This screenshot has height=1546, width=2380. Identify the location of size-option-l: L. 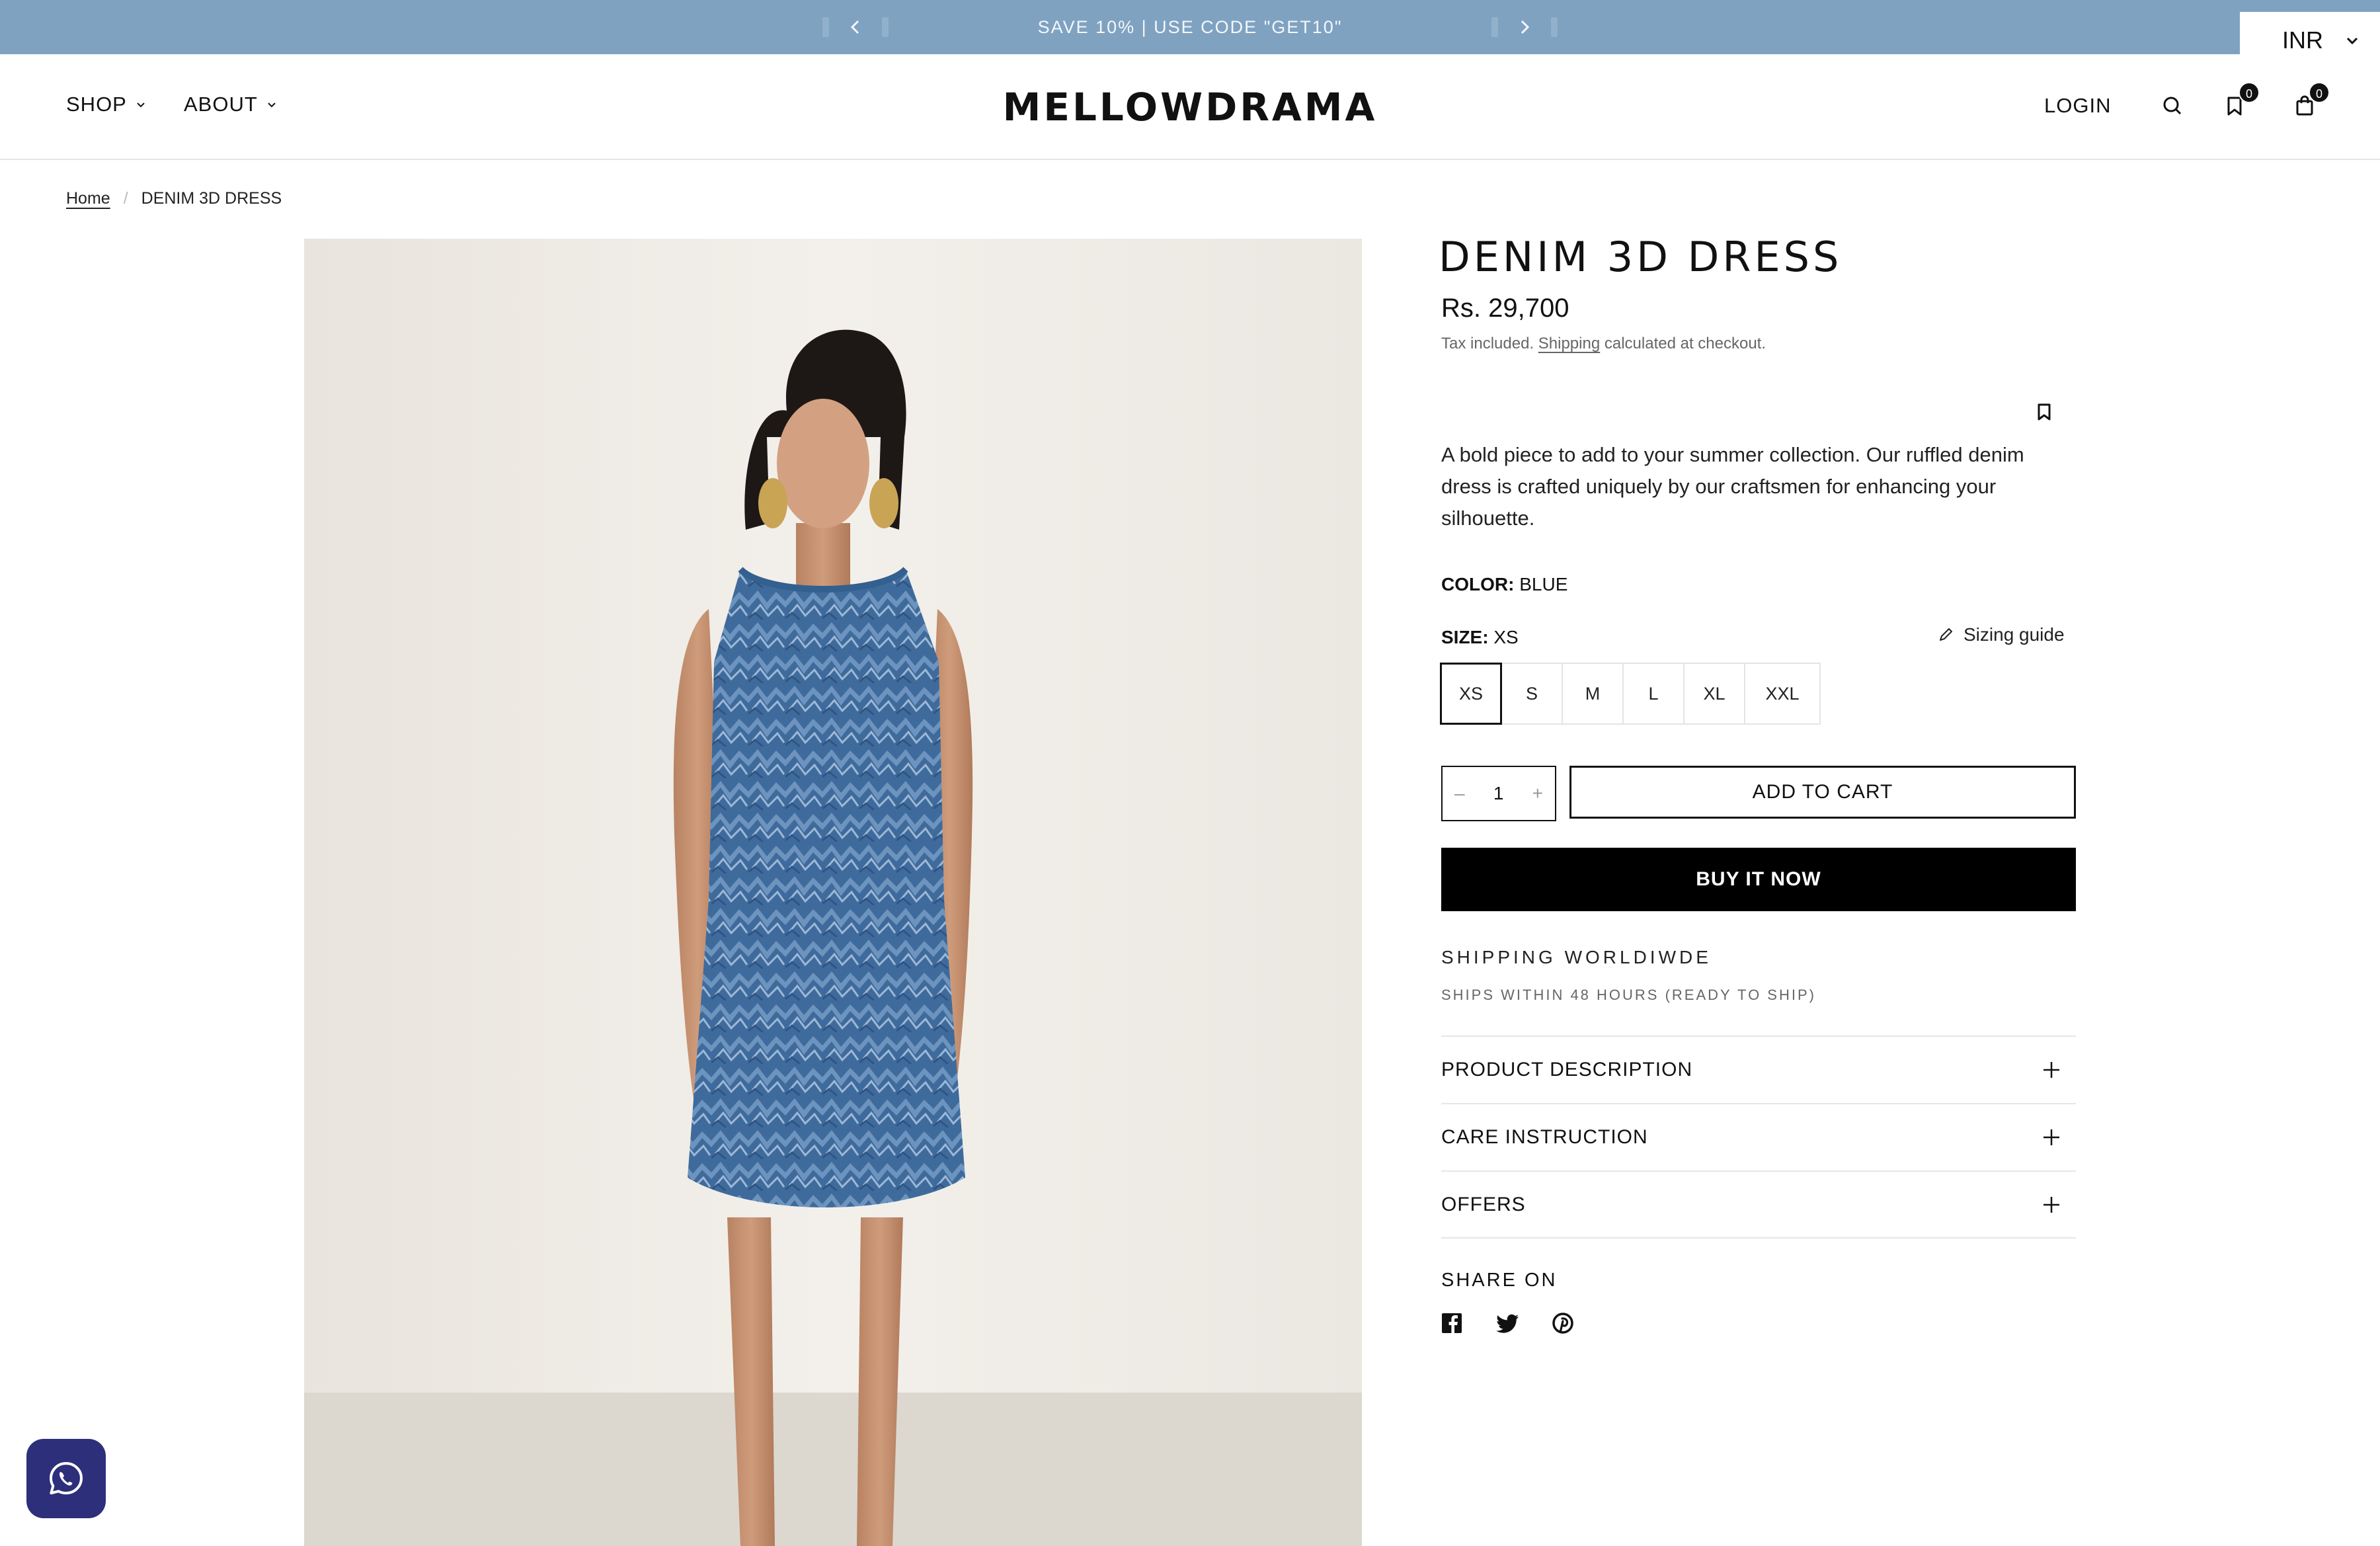
(1653, 694).